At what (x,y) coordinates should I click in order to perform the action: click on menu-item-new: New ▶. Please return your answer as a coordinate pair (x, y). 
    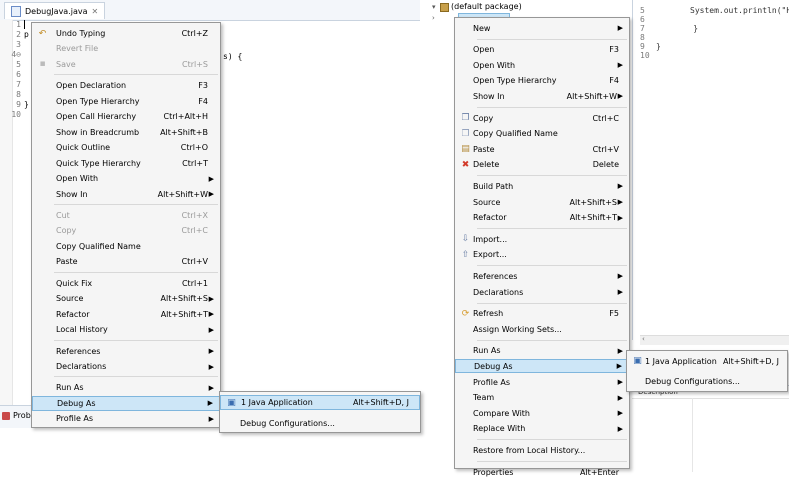
    Looking at the image, I should click on (542, 28).